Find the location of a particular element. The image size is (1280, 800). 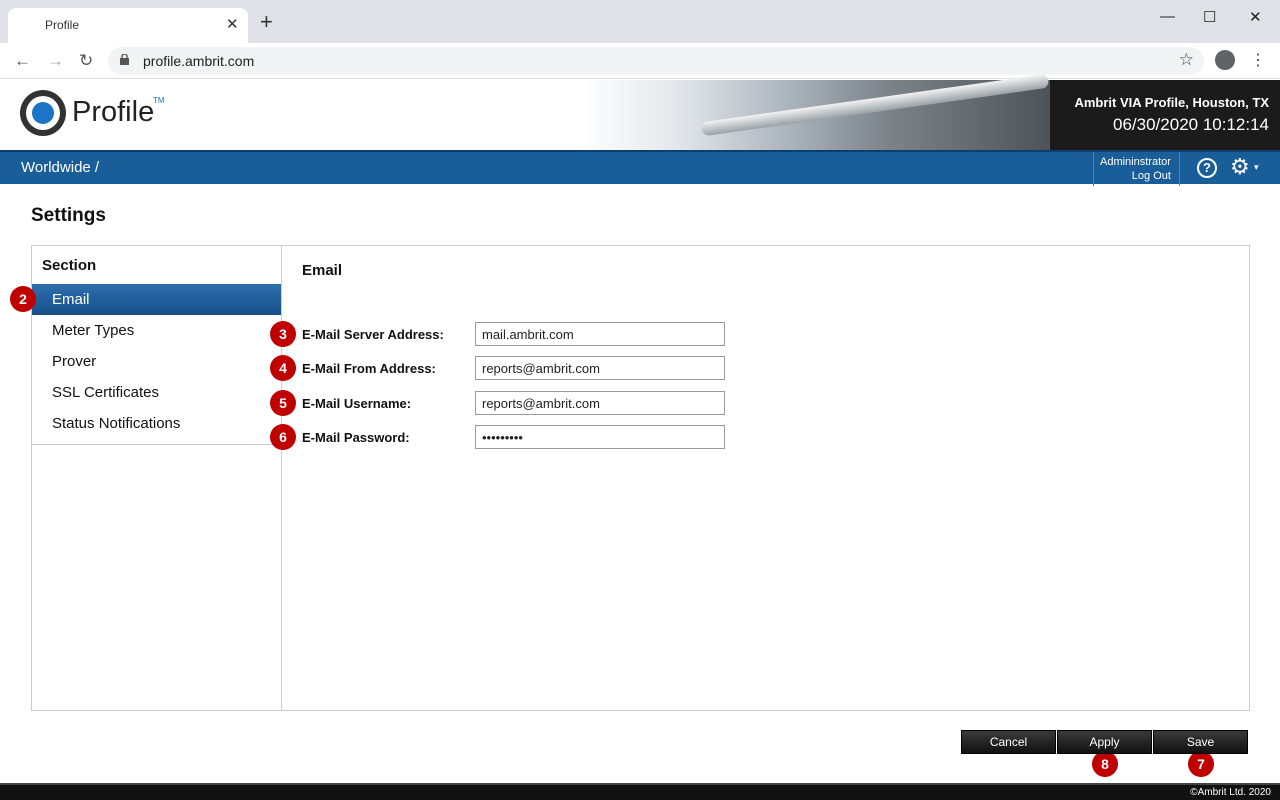

footer-copyright: ©Ambrit Ltd. 2020 is located at coordinates (640, 791).